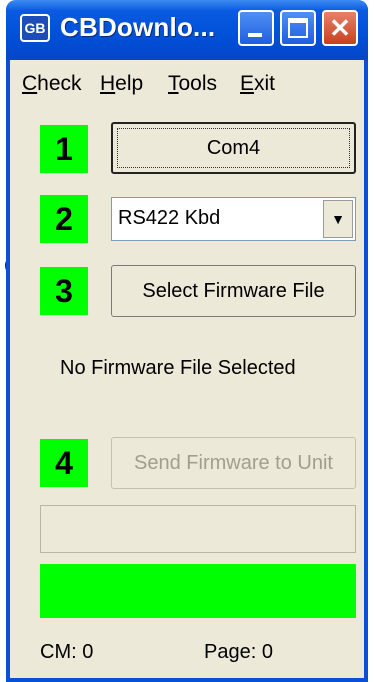 This screenshot has height=682, width=374. What do you see at coordinates (257, 84) in the screenshot?
I see `menu-exit: Exit` at bounding box center [257, 84].